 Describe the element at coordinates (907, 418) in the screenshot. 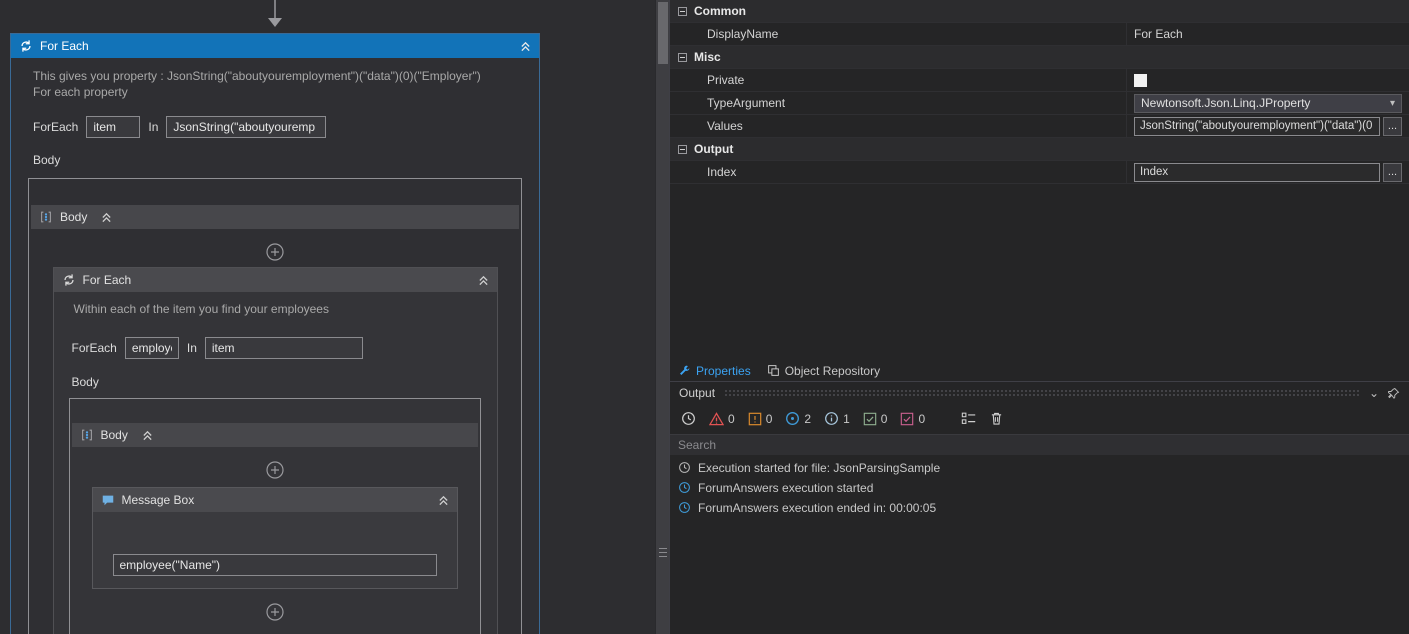

I see `aborted-check-icon` at that location.